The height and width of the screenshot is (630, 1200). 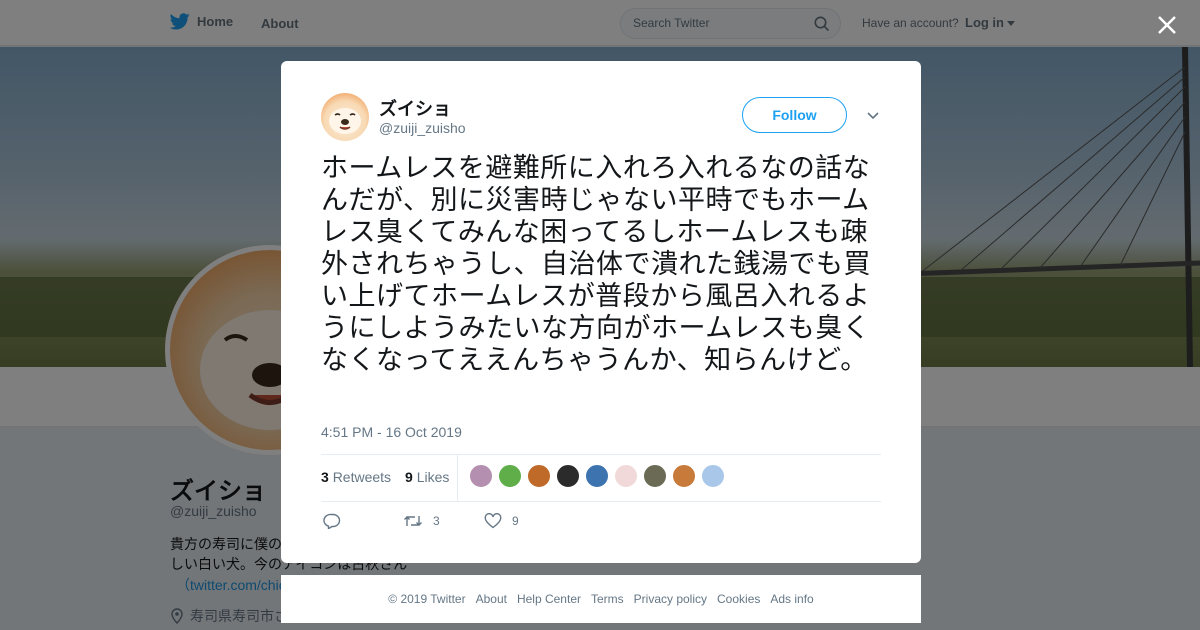 I want to click on reply-icon, so click(x=332, y=521).